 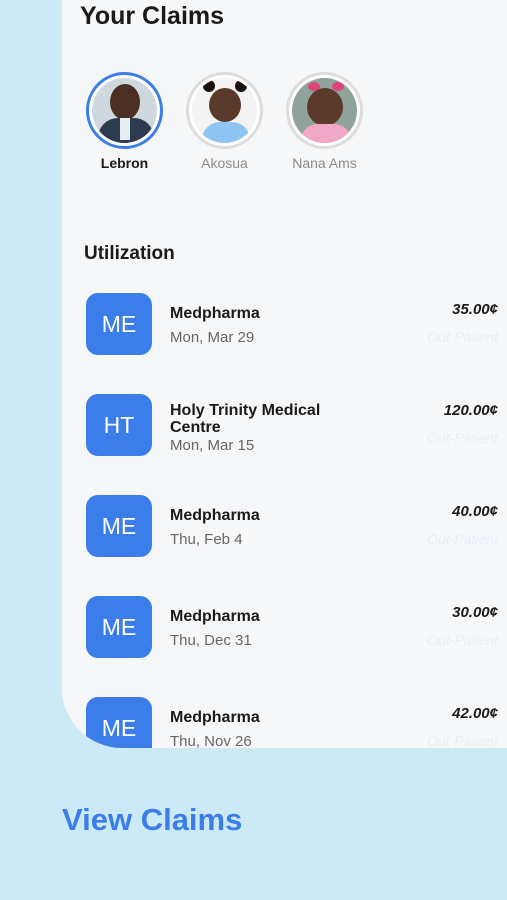 What do you see at coordinates (475, 309) in the screenshot?
I see `claim-amount: 35.00¢` at bounding box center [475, 309].